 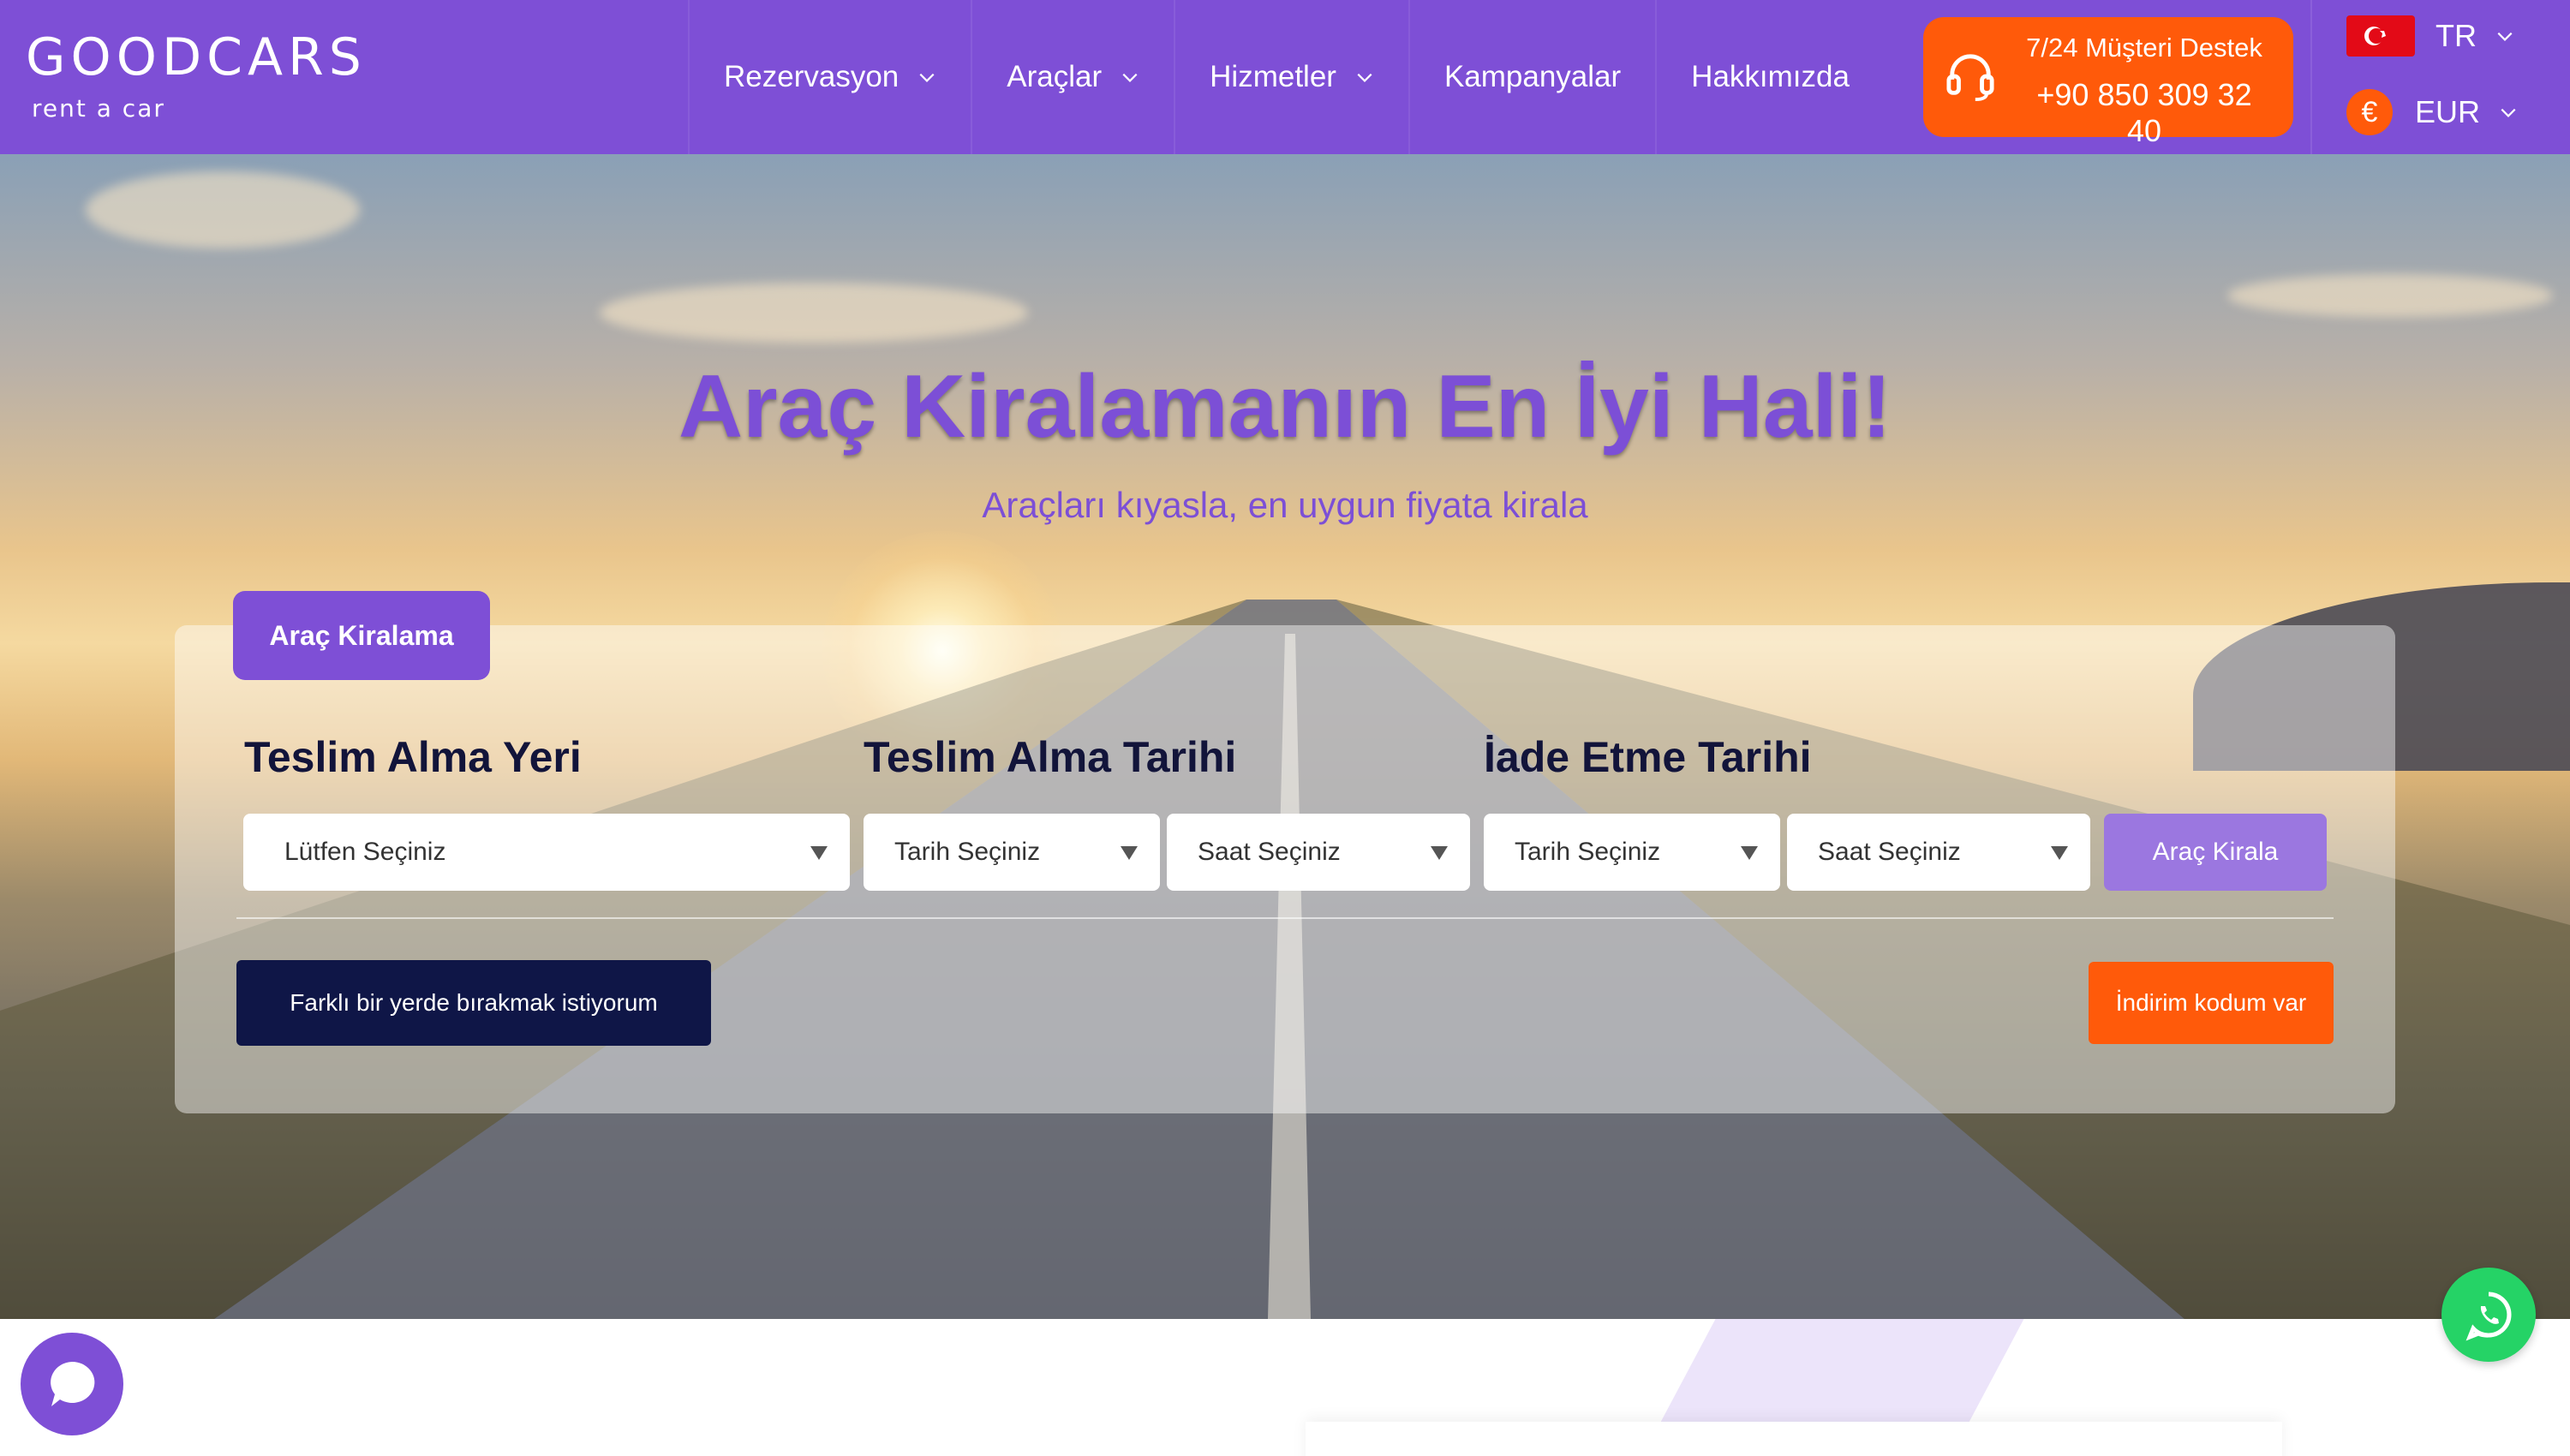 What do you see at coordinates (2144, 48) in the screenshot?
I see `support-label: 7/24 Müşteri Destek` at bounding box center [2144, 48].